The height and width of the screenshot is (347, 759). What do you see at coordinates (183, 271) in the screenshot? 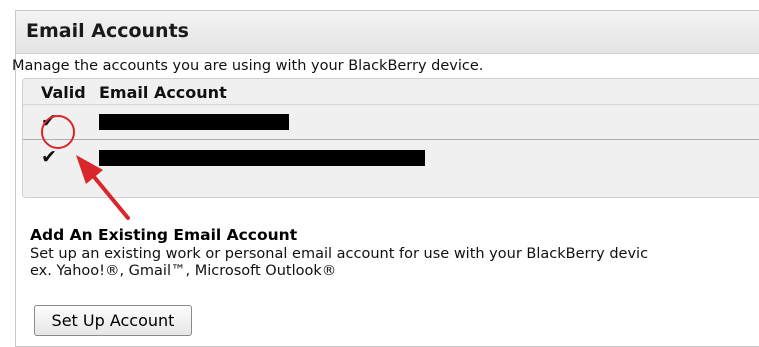
I see `add-account-examples: ex. Yahoo!®, Gmail™, Microsoft Outlook®` at bounding box center [183, 271].